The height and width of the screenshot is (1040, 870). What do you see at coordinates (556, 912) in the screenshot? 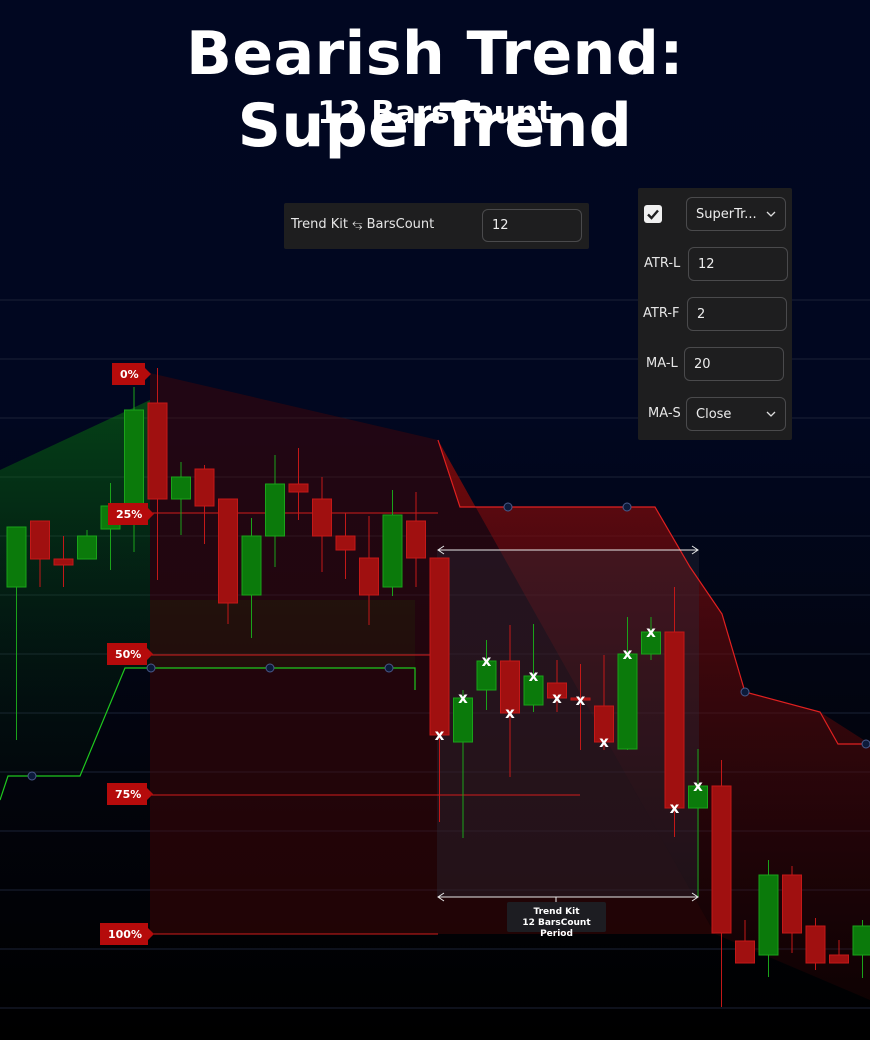
I see `period-label-line1: Trend Kit` at bounding box center [556, 912].